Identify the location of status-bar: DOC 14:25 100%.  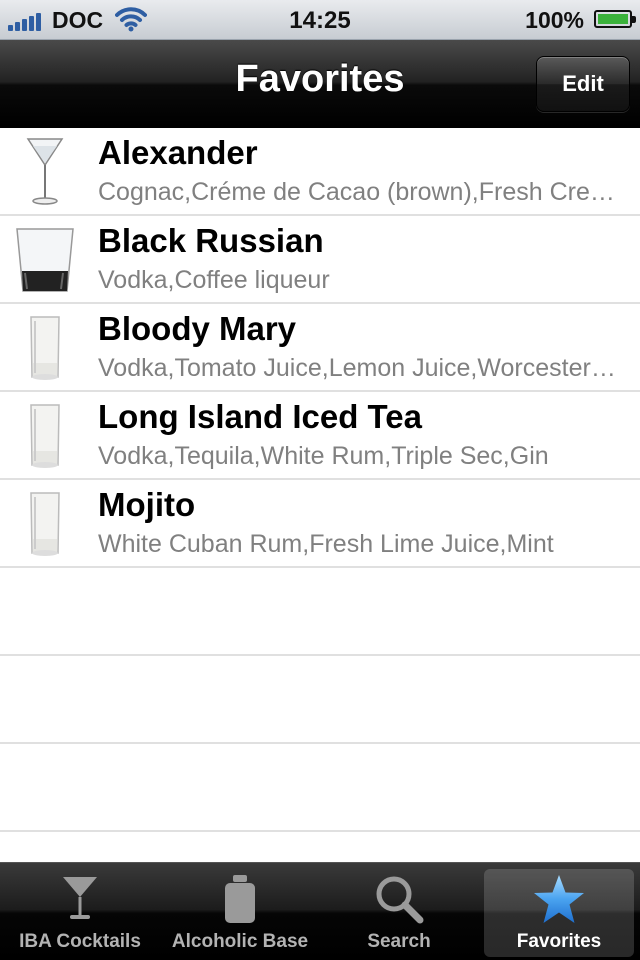
(320, 20).